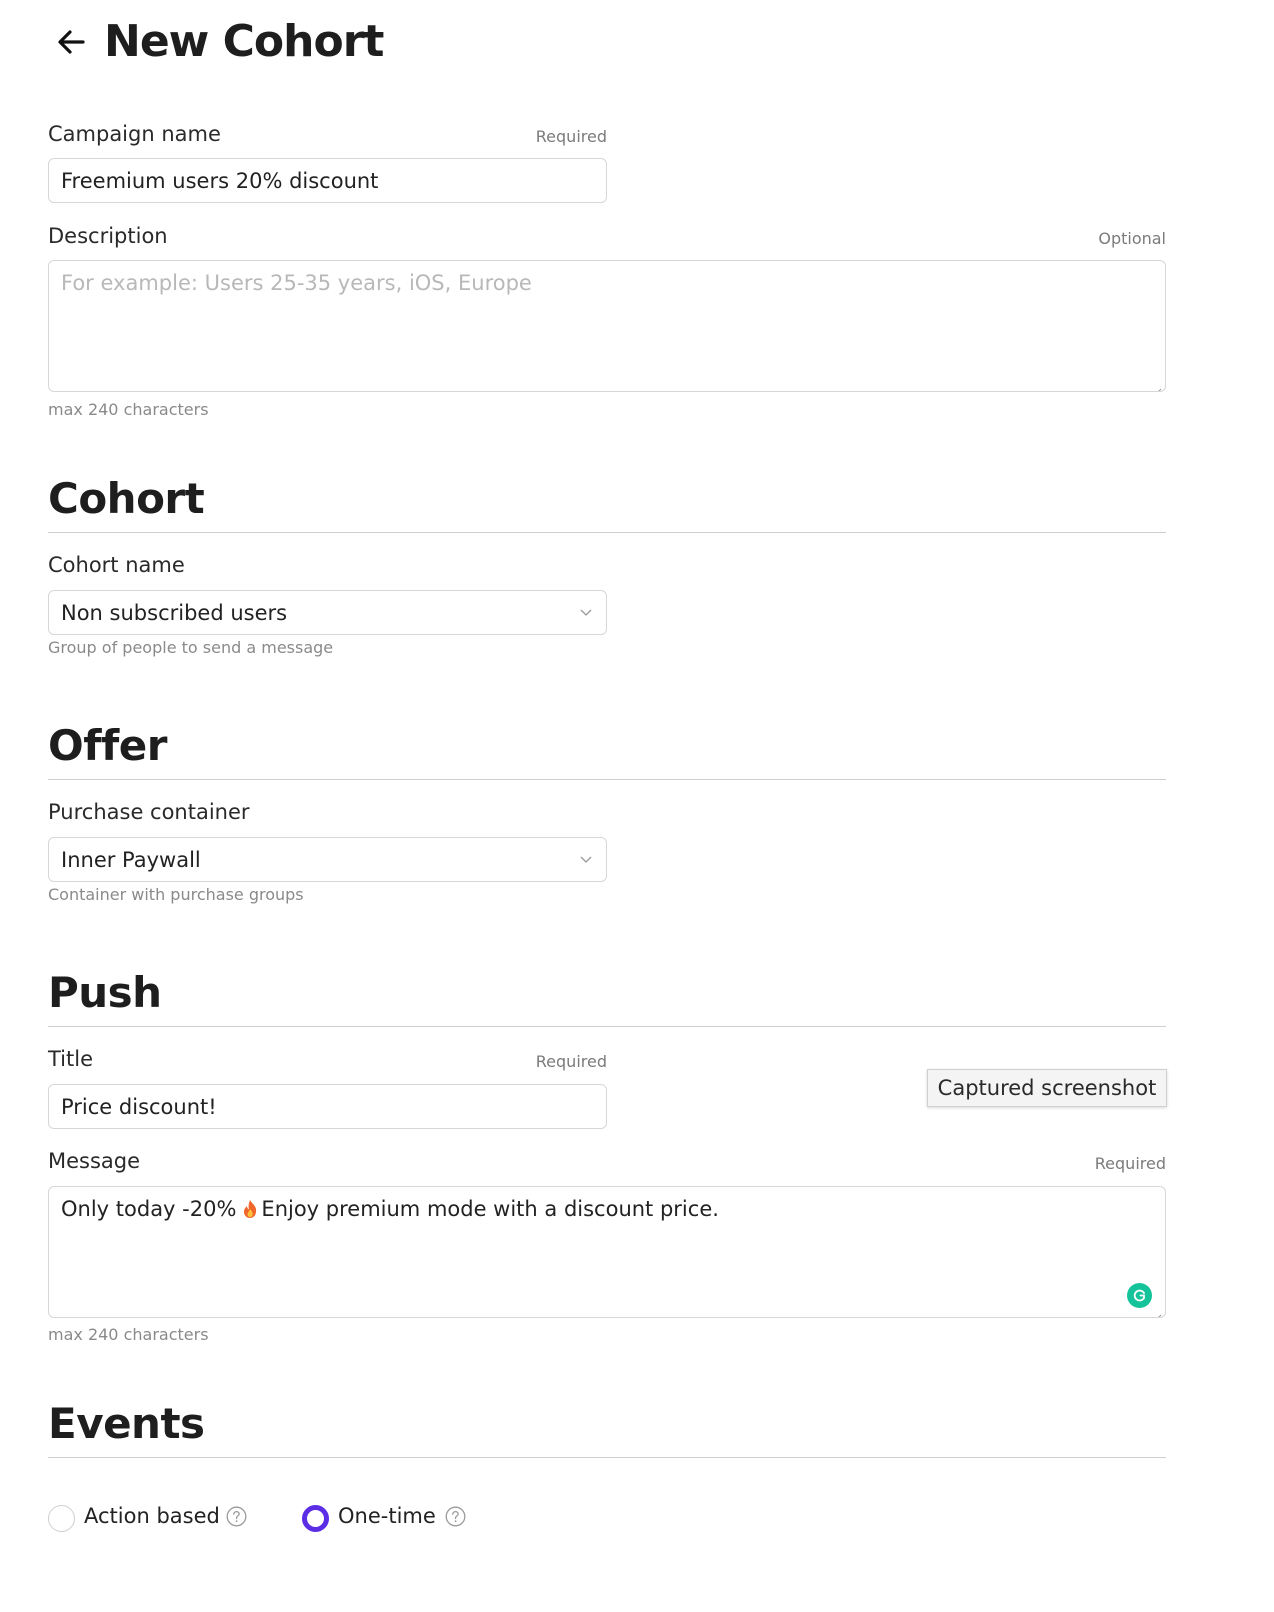 This screenshot has height=1612, width=1274. What do you see at coordinates (107, 745) in the screenshot?
I see `offer-section-title: Offer` at bounding box center [107, 745].